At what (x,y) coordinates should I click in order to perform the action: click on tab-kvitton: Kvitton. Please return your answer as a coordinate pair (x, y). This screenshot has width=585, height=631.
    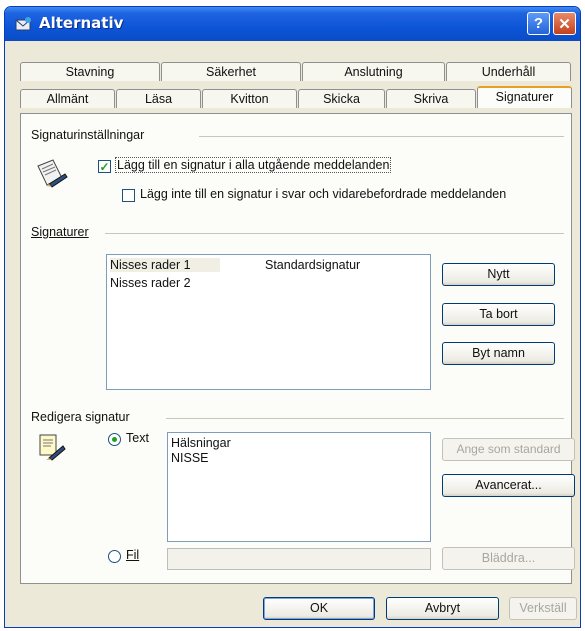
    Looking at the image, I should click on (249, 98).